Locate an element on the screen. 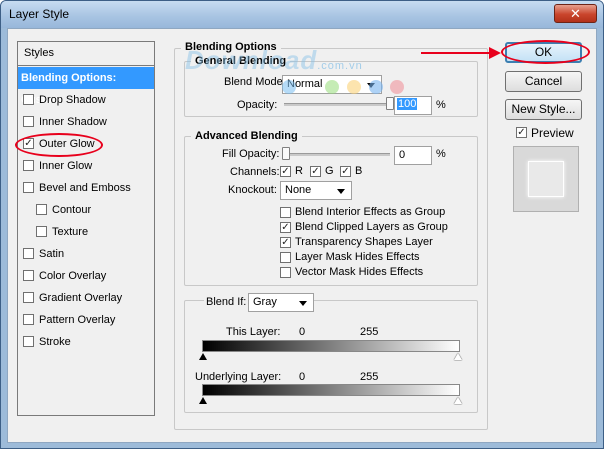 The width and height of the screenshot is (604, 449). watermark-dot-green is located at coordinates (332, 87).